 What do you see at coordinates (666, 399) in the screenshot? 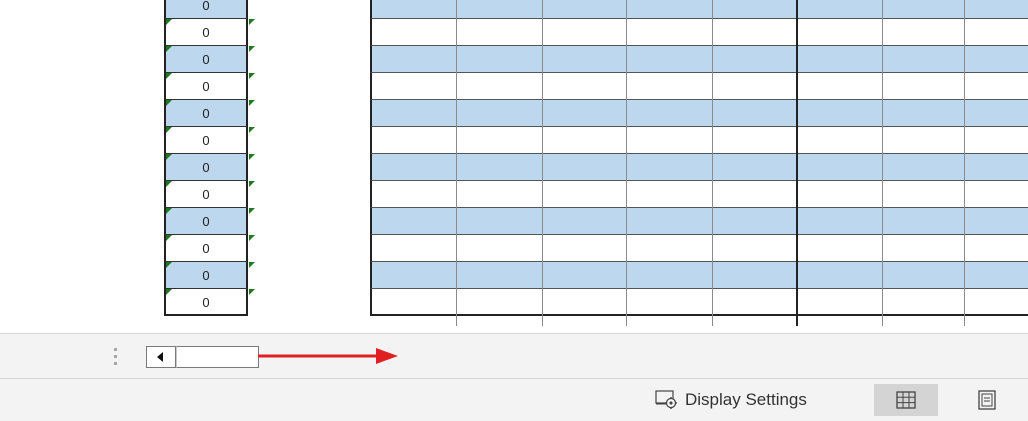
I see `display-settings-icon` at bounding box center [666, 399].